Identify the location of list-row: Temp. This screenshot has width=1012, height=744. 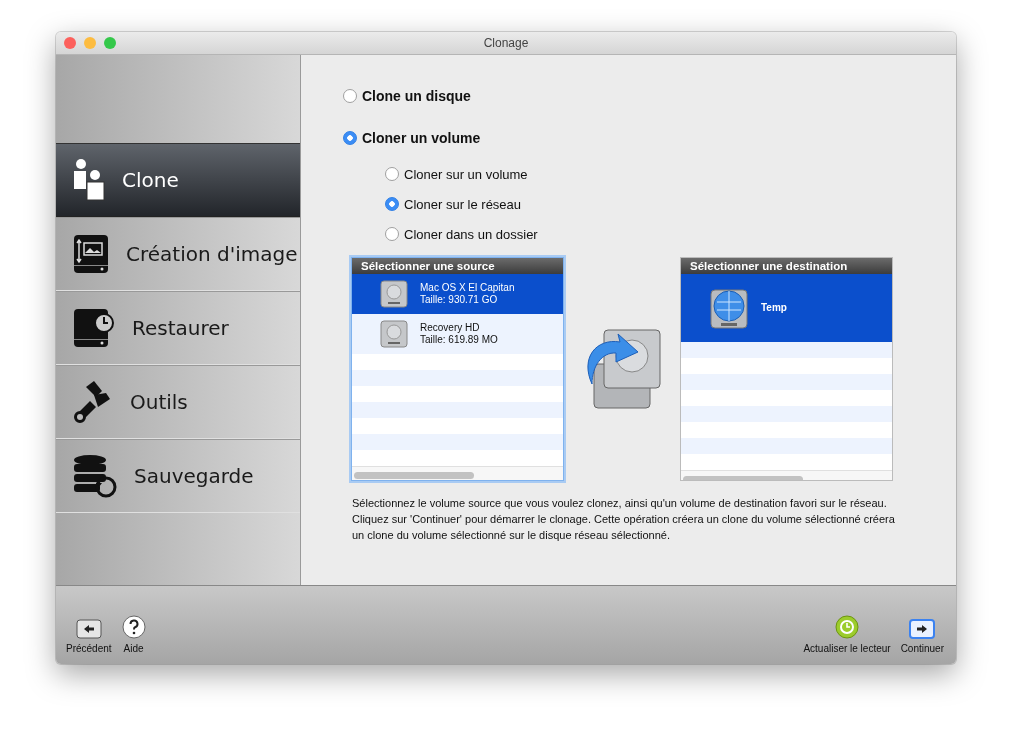
(786, 308).